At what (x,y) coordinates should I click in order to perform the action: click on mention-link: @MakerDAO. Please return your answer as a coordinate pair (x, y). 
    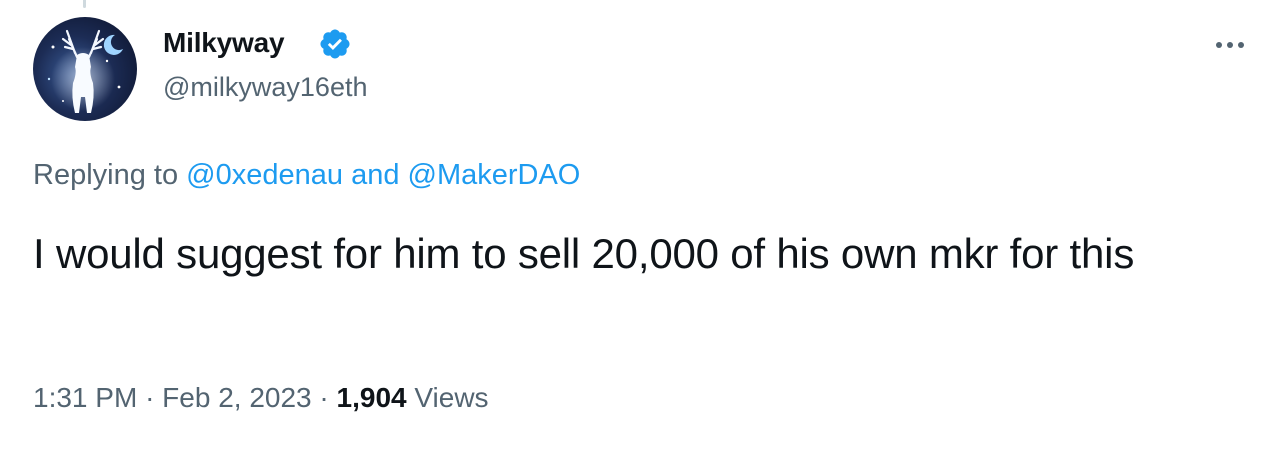
    Looking at the image, I should click on (494, 175).